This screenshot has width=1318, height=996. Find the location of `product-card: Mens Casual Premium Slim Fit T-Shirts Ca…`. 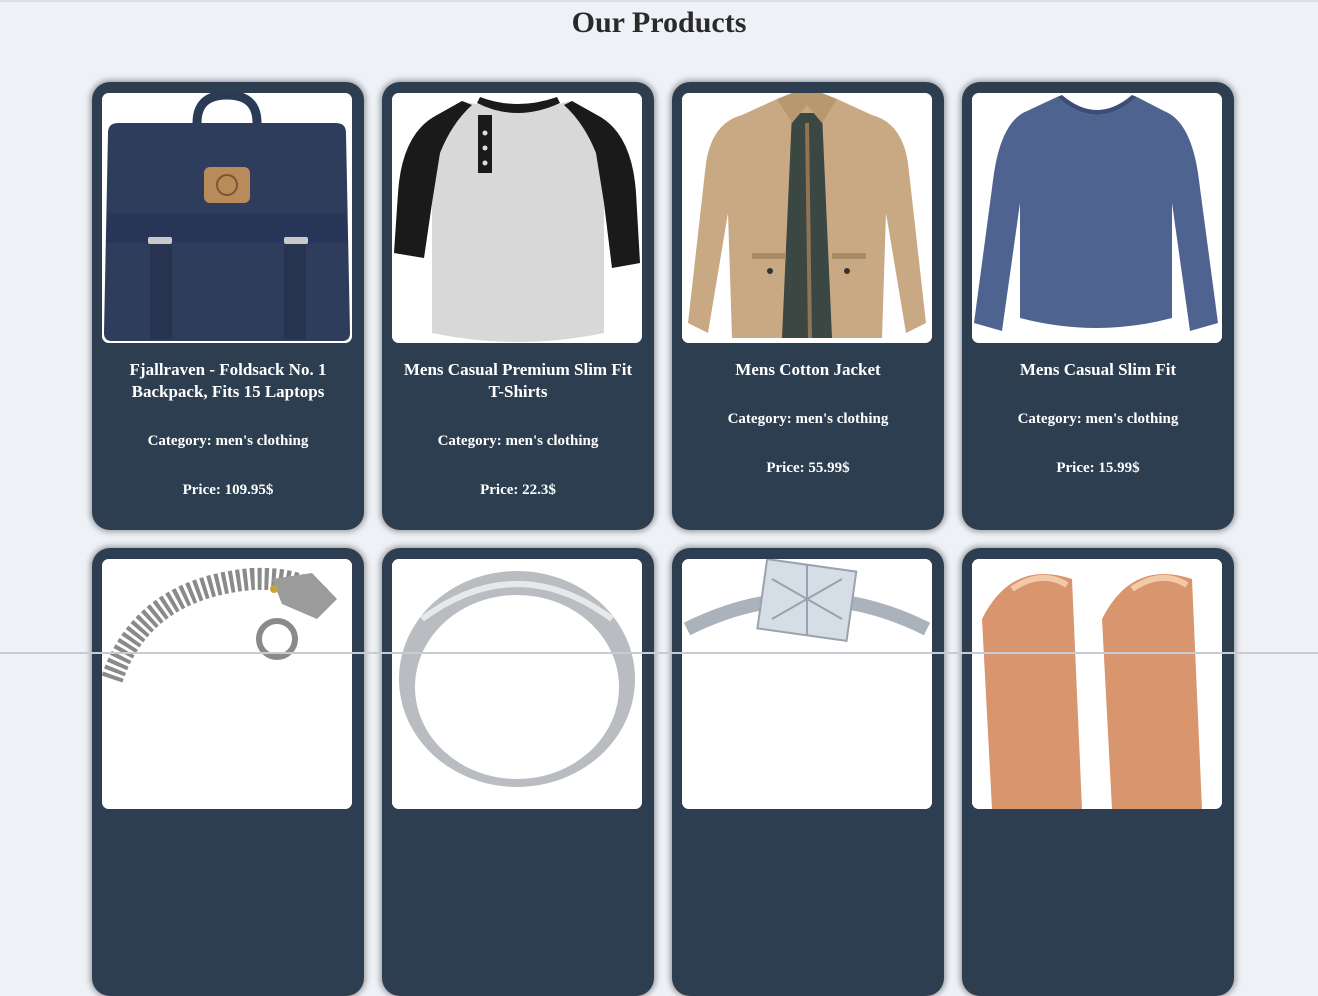

product-card: Mens Casual Premium Slim Fit T-Shirts Ca… is located at coordinates (518, 306).